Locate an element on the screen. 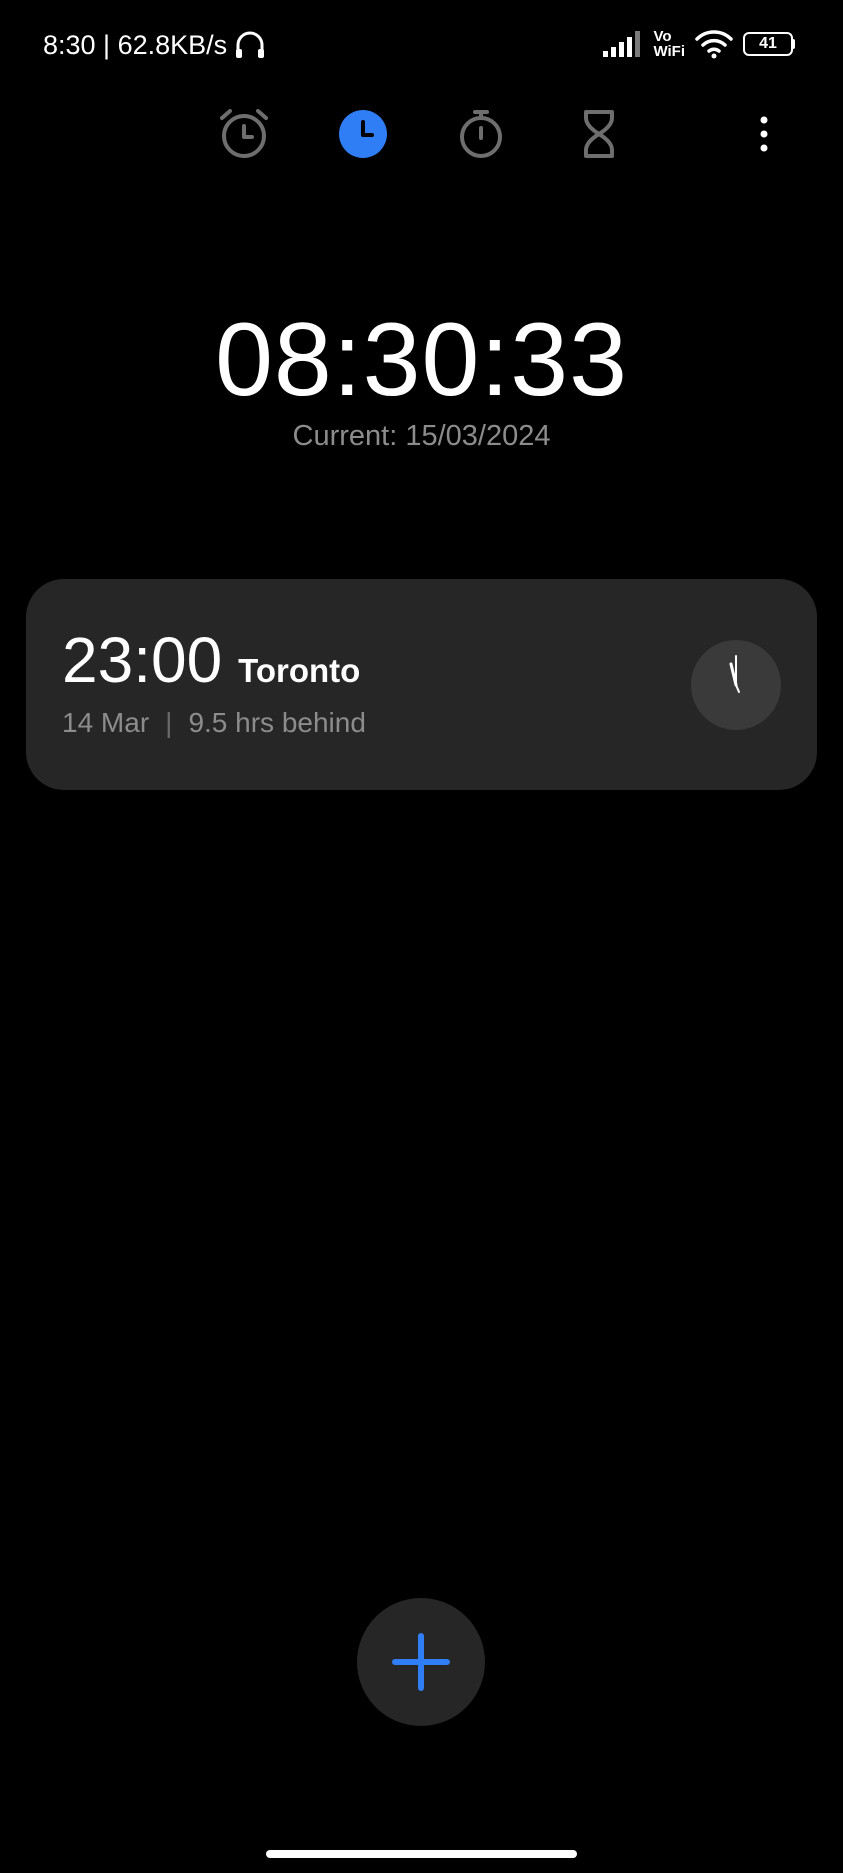 The width and height of the screenshot is (843, 1873). battery-level: 41 is located at coordinates (768, 44).